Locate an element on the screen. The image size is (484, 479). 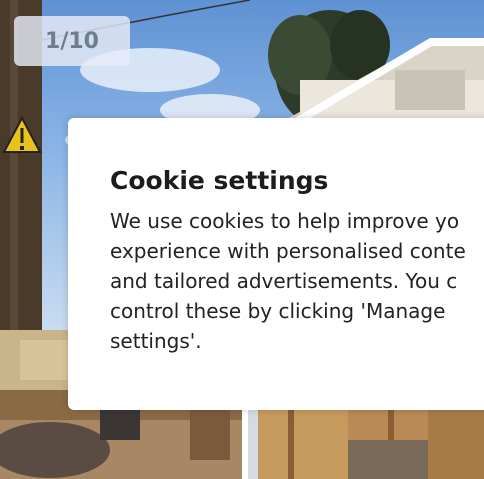
image-counter: 1/10 is located at coordinates (72, 41).